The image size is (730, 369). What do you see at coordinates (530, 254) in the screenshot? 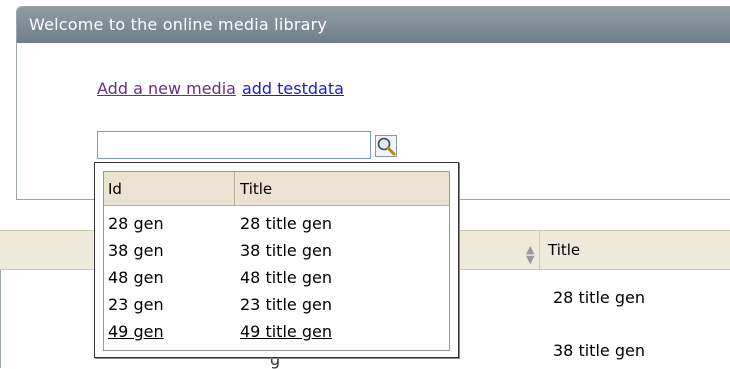
I see `sort-arrows-icon: ▲ ▼` at bounding box center [530, 254].